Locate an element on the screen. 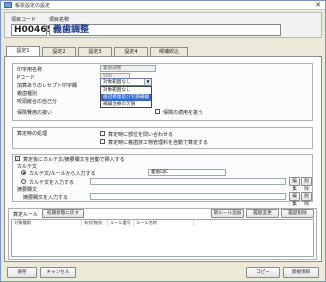 This screenshot has height=282, width=326. ask-site-label: 算定時に部位を問い合わせる is located at coordinates (141, 135).